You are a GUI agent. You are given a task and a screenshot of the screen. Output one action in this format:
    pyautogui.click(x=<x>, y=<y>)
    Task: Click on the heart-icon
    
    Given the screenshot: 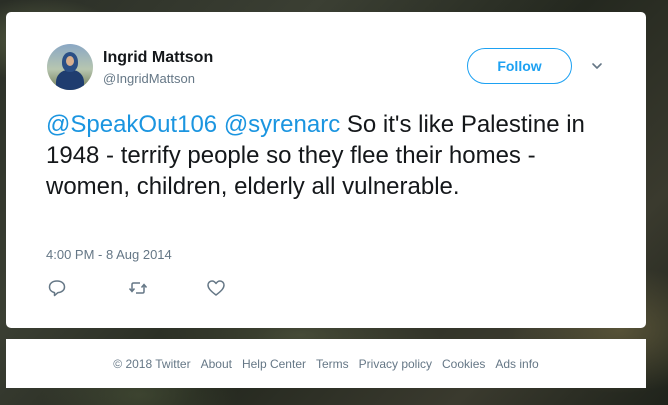 What is the action you would take?
    pyautogui.click(x=216, y=288)
    